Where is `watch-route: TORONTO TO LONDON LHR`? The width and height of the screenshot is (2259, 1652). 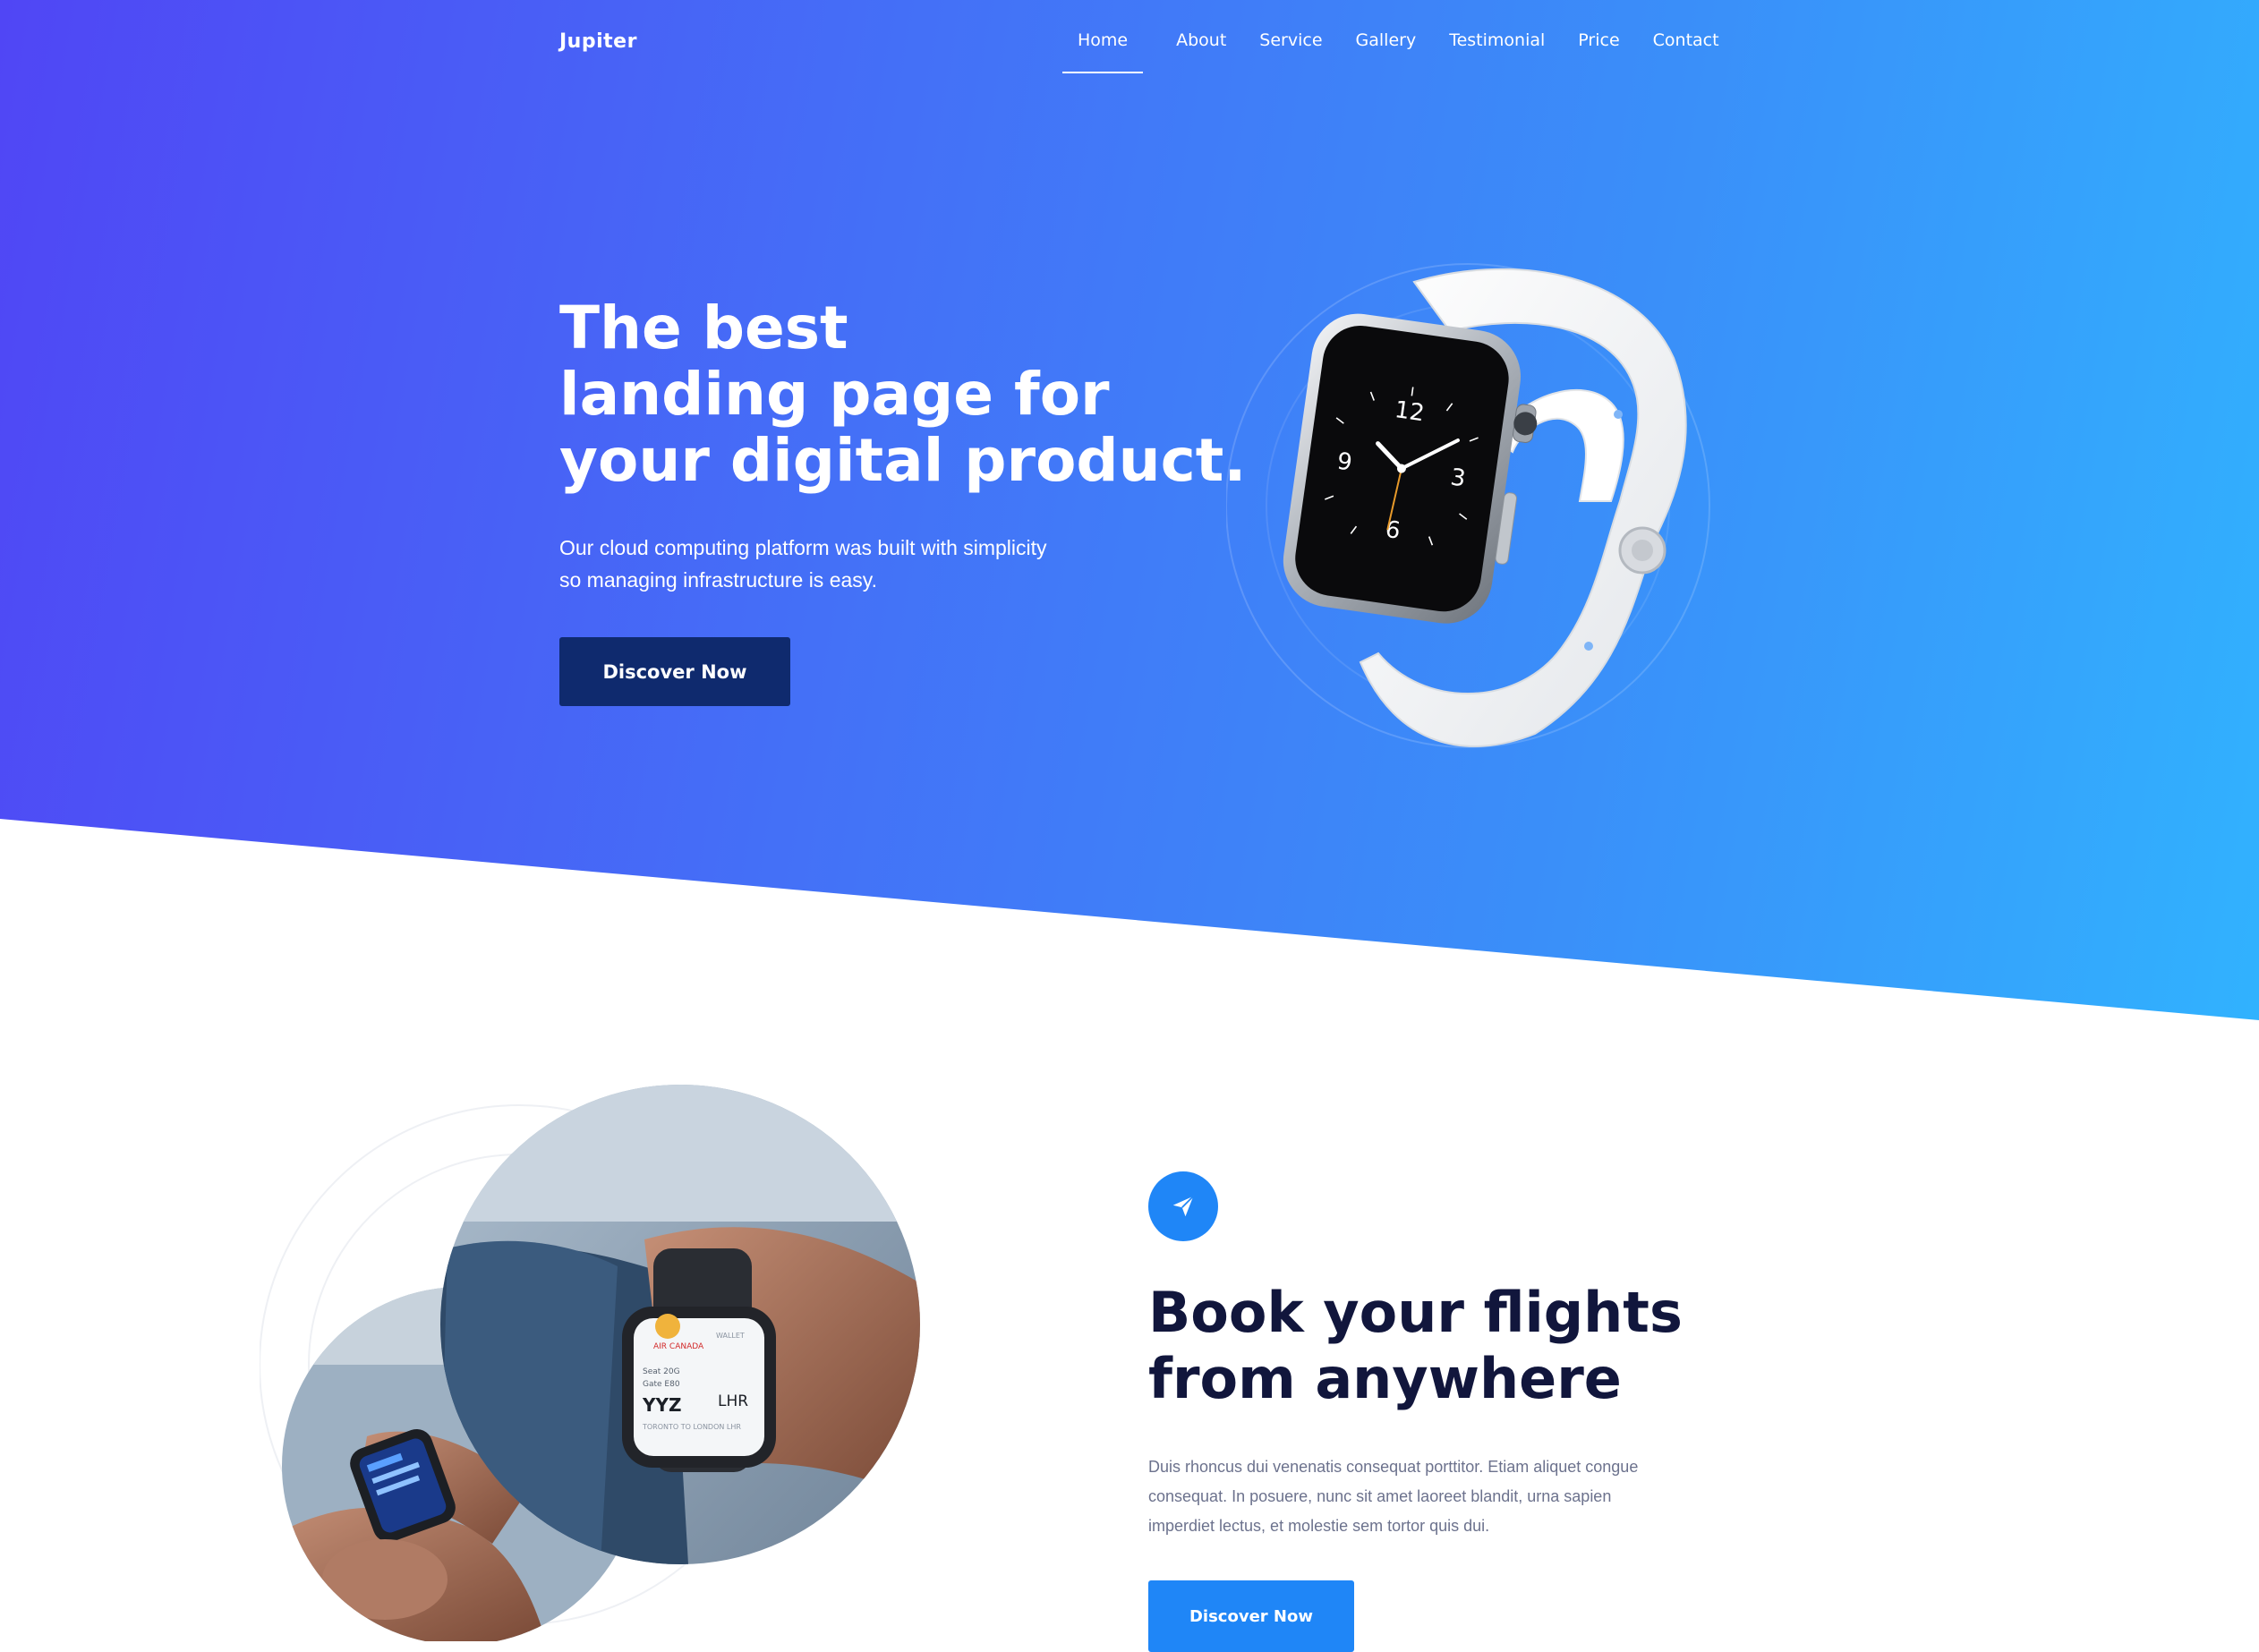 watch-route: TORONTO TO LONDON LHR is located at coordinates (691, 1427).